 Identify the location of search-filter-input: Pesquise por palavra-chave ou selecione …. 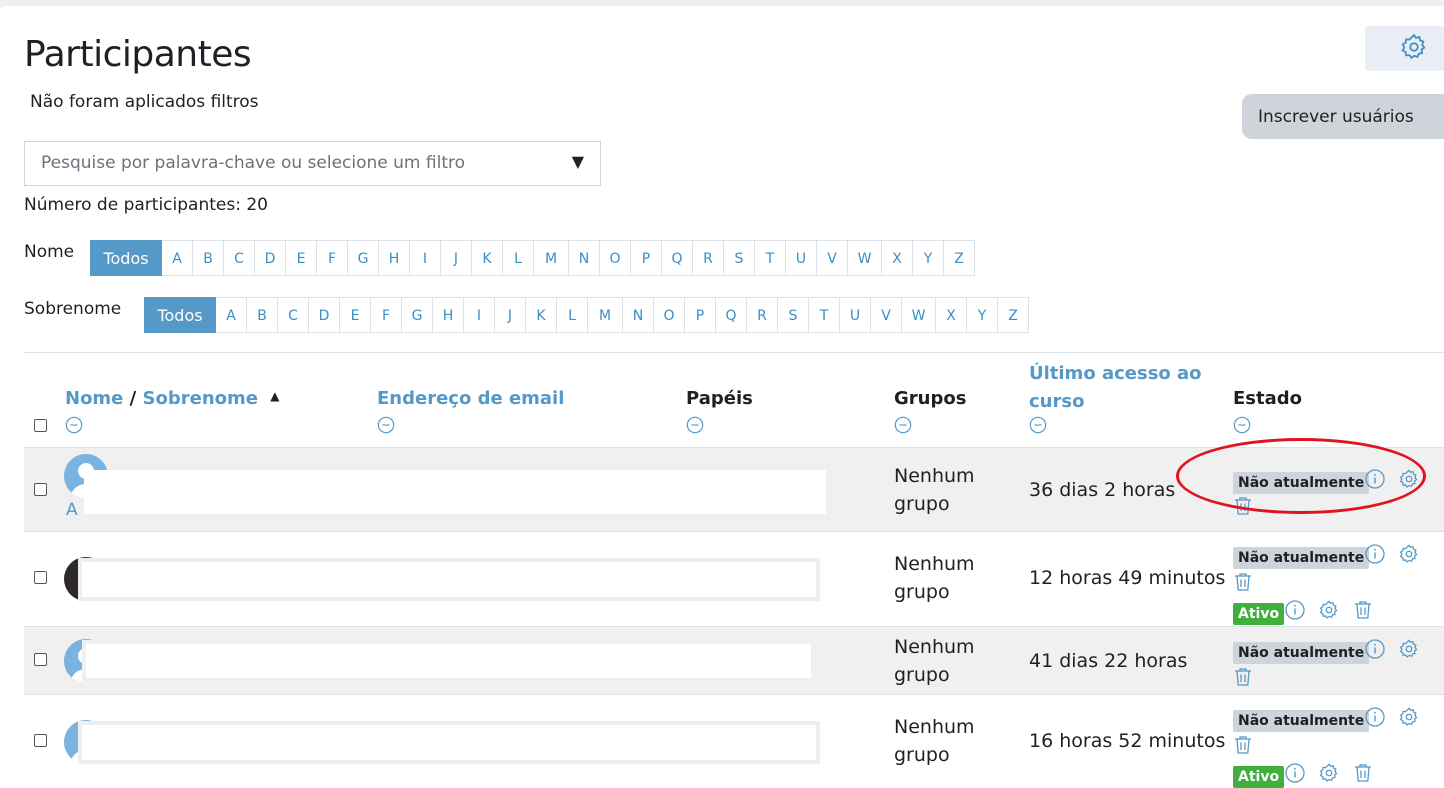
(312, 163).